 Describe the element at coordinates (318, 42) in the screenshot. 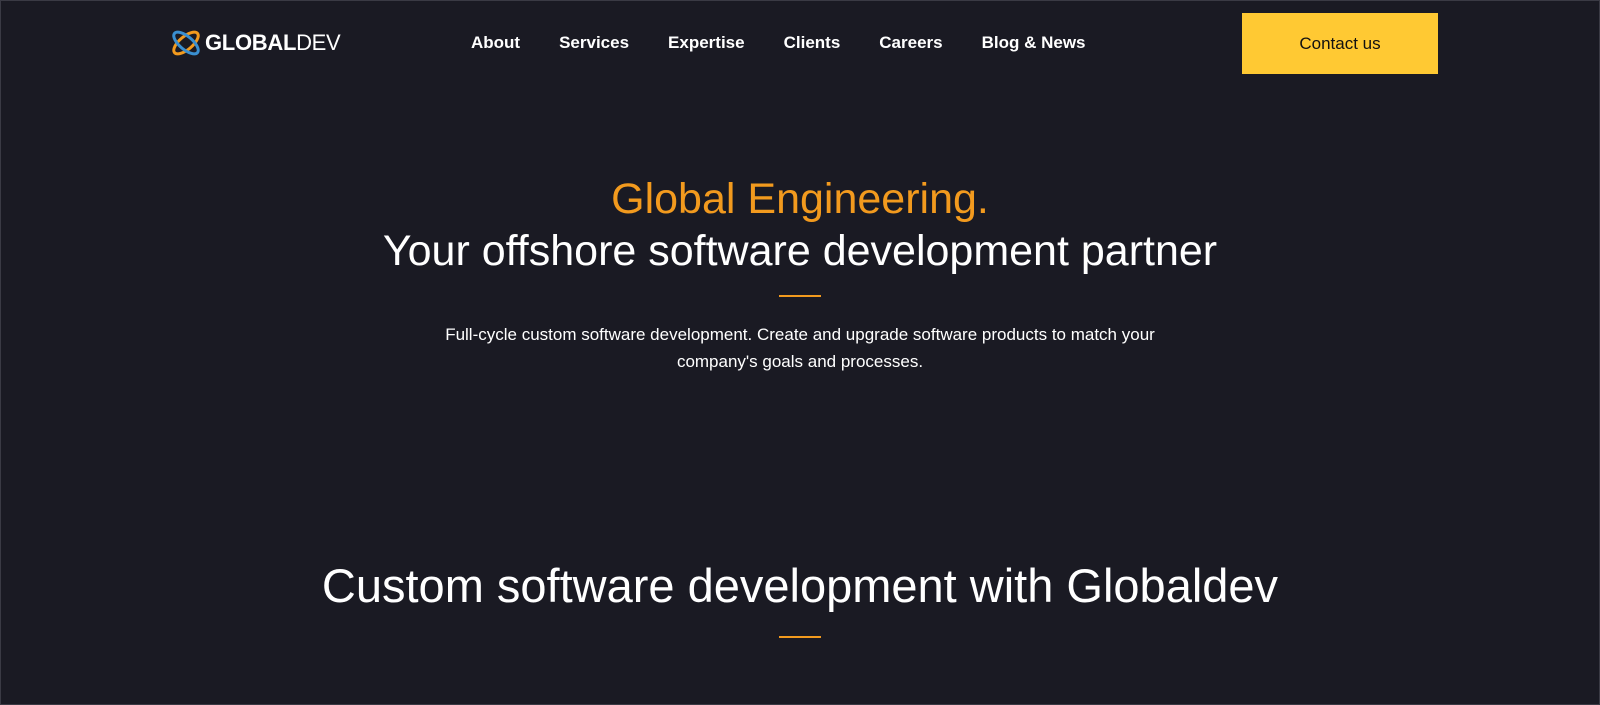

I see `logo-text-light: DEV` at that location.